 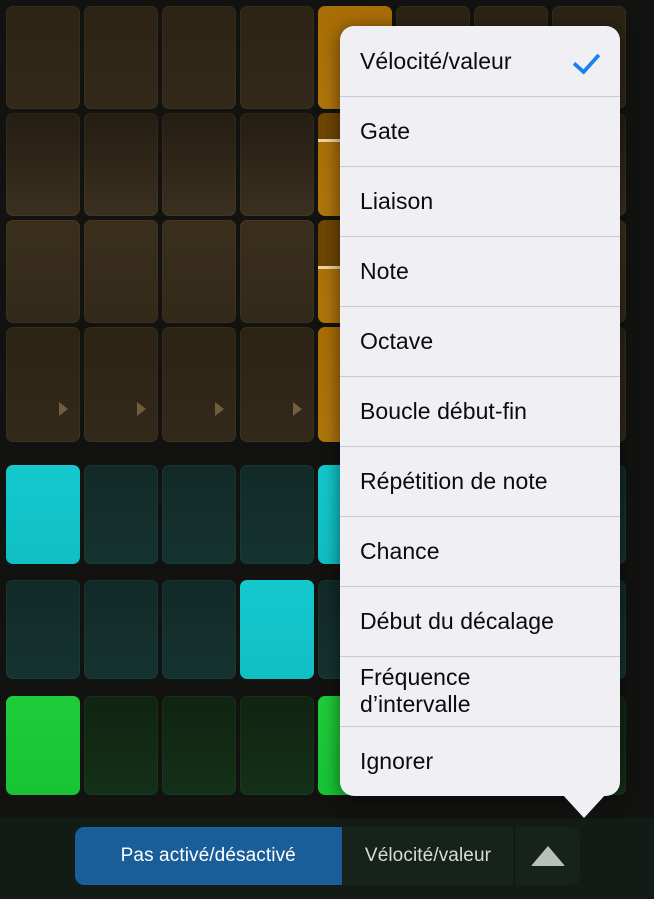 What do you see at coordinates (480, 201) in the screenshot?
I see `menu-item: Liaison` at bounding box center [480, 201].